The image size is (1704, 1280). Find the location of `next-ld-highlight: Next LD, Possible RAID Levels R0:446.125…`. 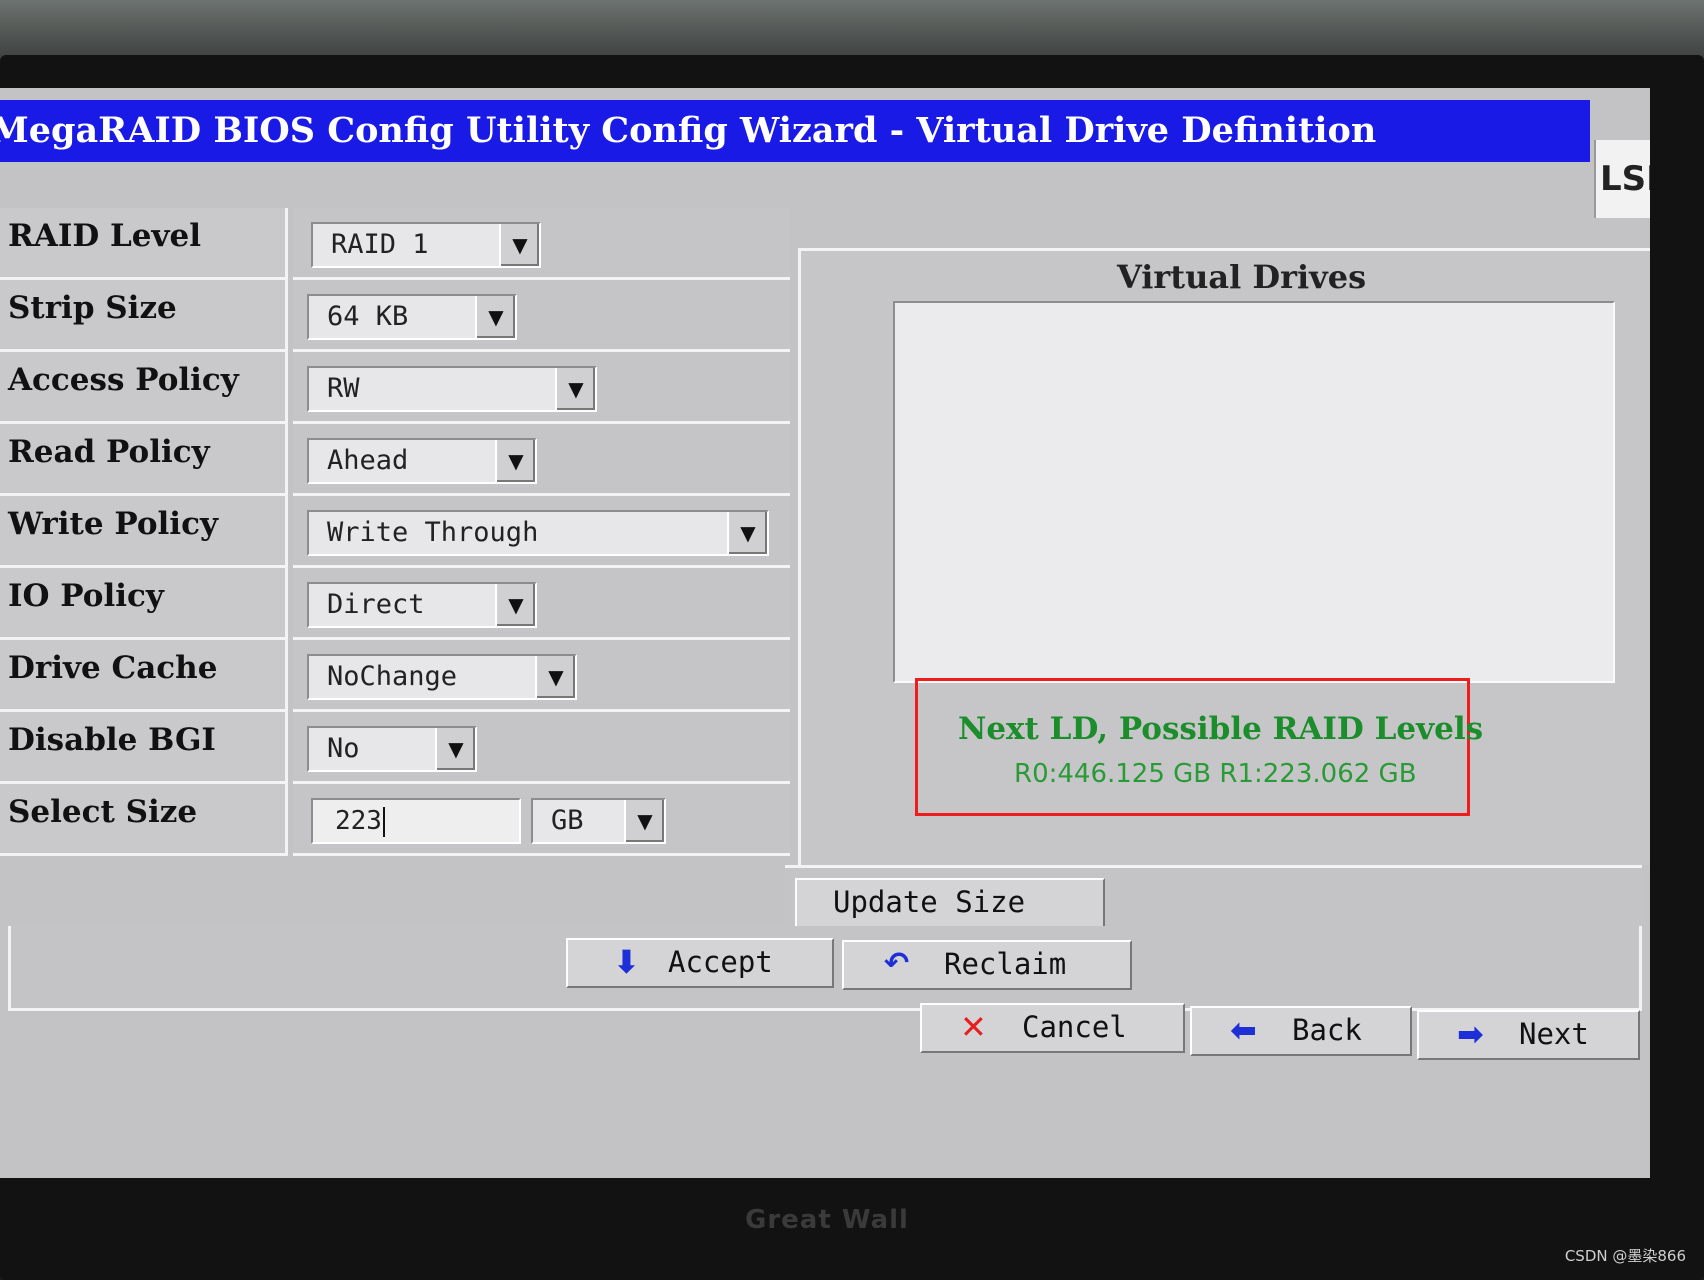

next-ld-highlight: Next LD, Possible RAID Levels R0:446.125… is located at coordinates (1199, 747).